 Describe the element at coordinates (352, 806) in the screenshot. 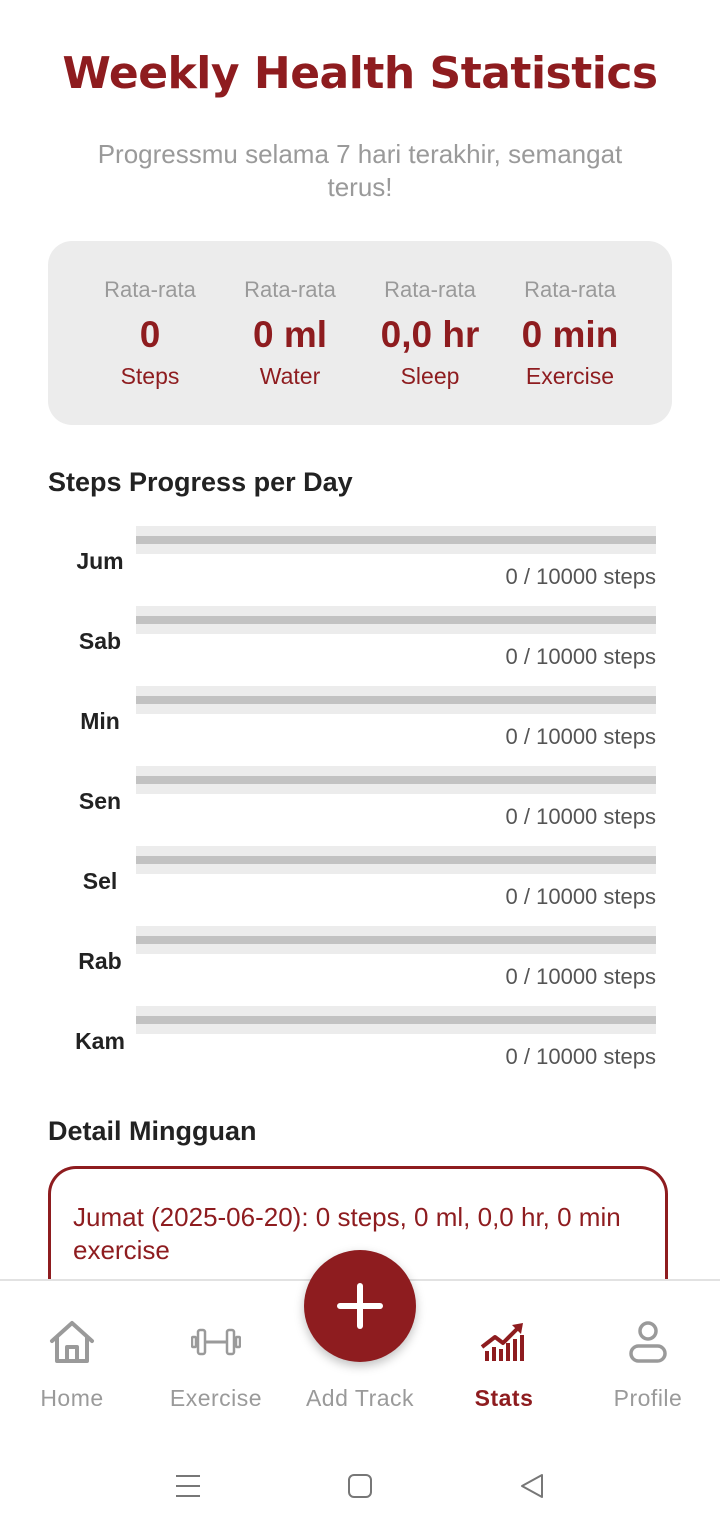

I see `steps-row-sen: Sen 0 / 10000 steps` at that location.